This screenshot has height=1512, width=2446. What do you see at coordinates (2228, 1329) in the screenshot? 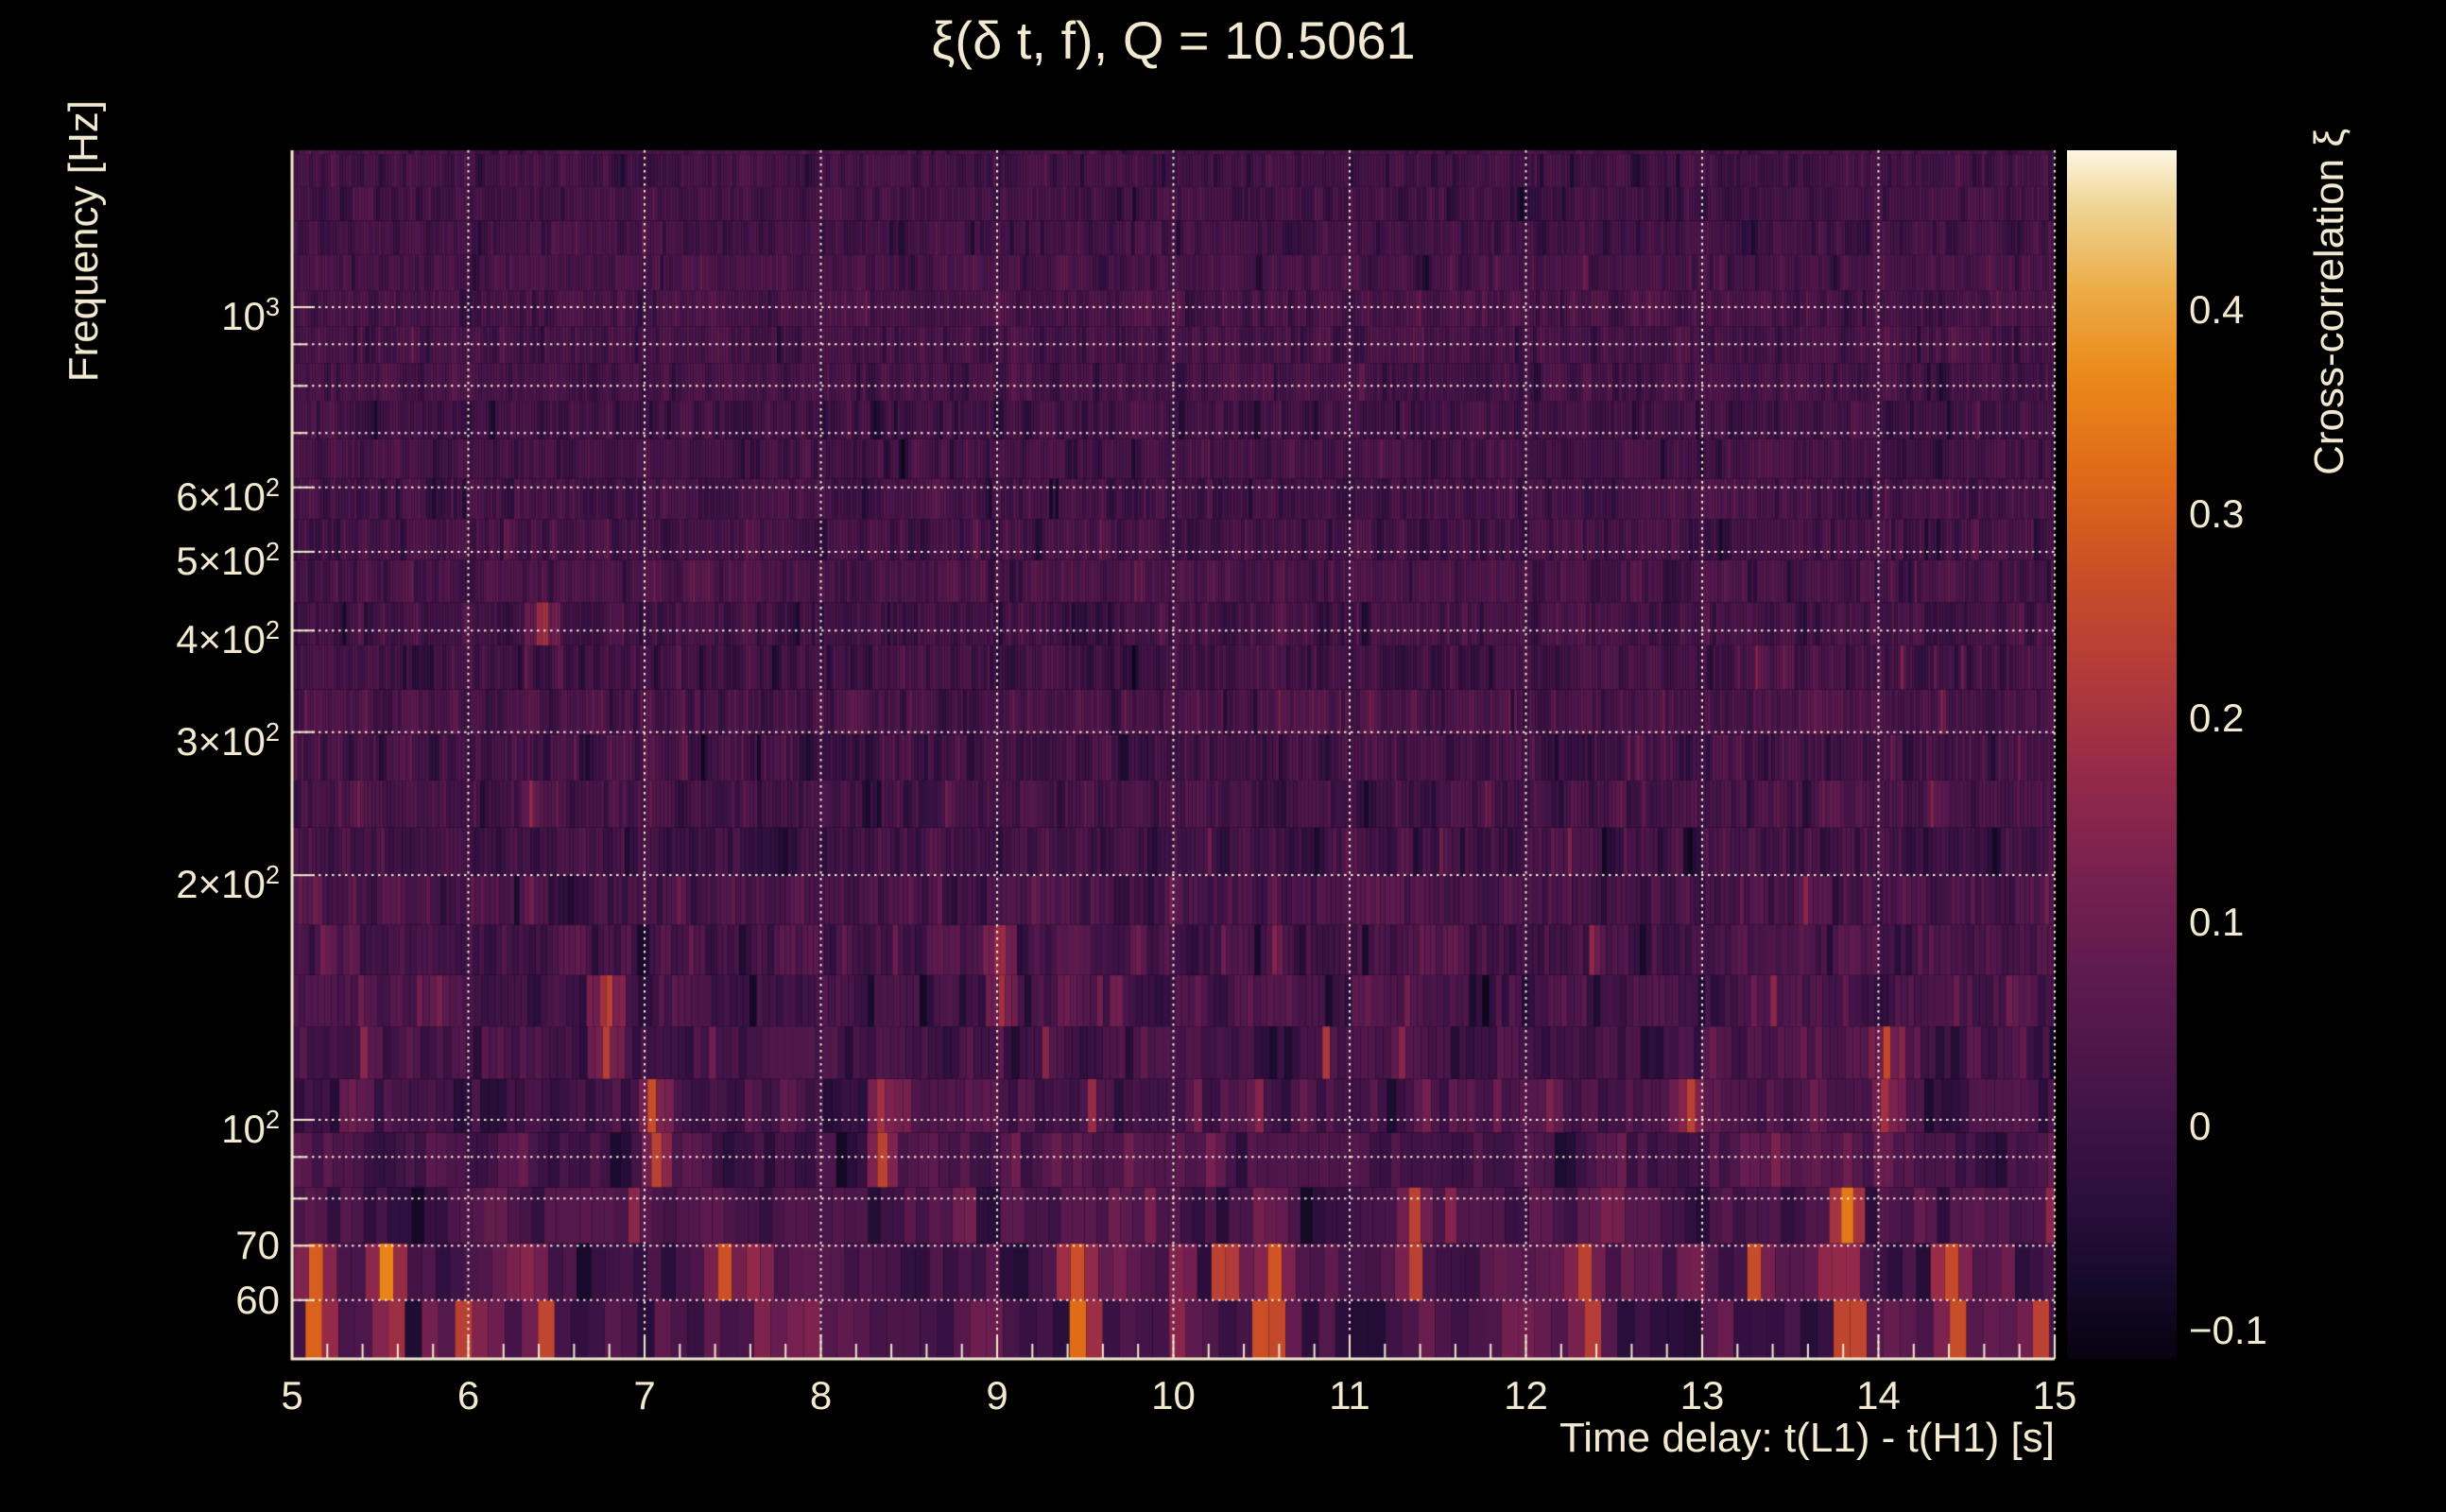
I see `colorbar-tick-label: −0.1` at bounding box center [2228, 1329].